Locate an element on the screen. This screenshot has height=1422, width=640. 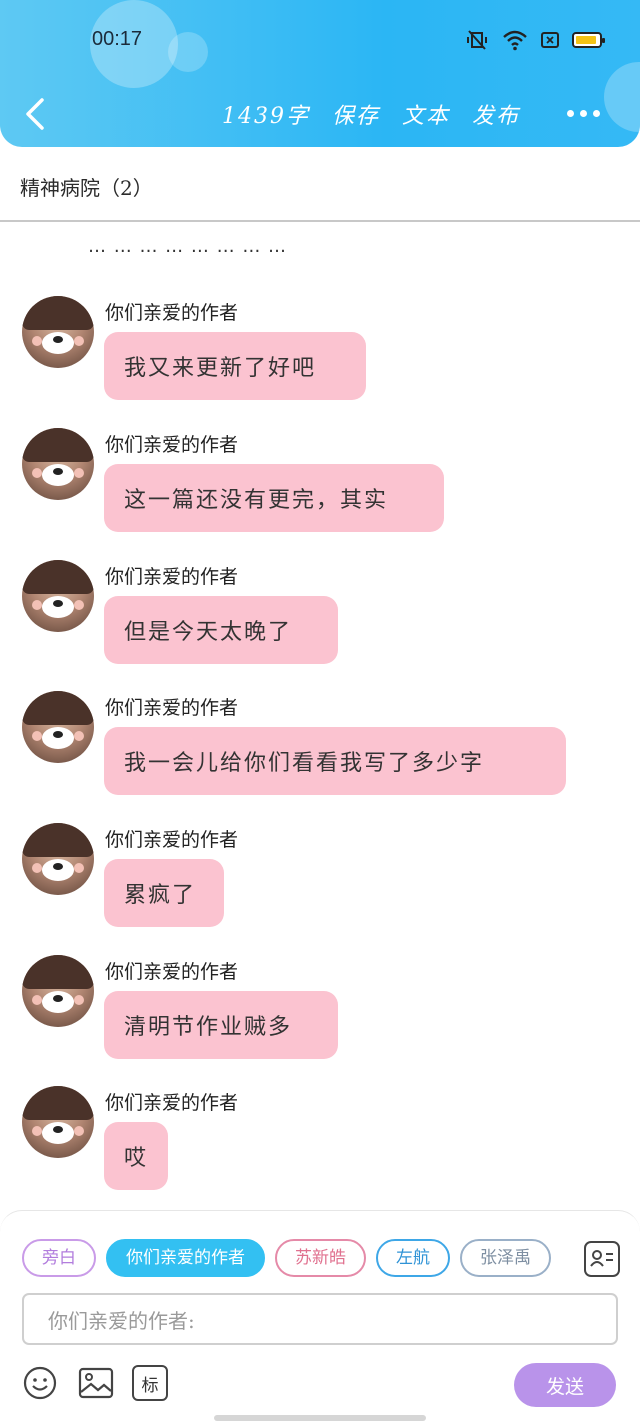
story-title: 精神病院（2） is located at coordinates (86, 186).